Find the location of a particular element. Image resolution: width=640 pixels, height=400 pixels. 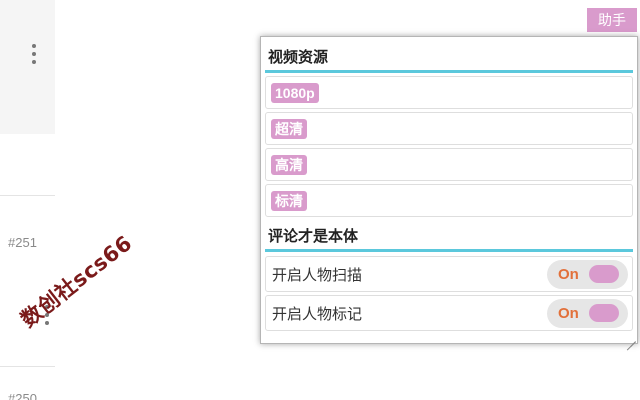

video-section-title: 视频资源 is located at coordinates (449, 57).